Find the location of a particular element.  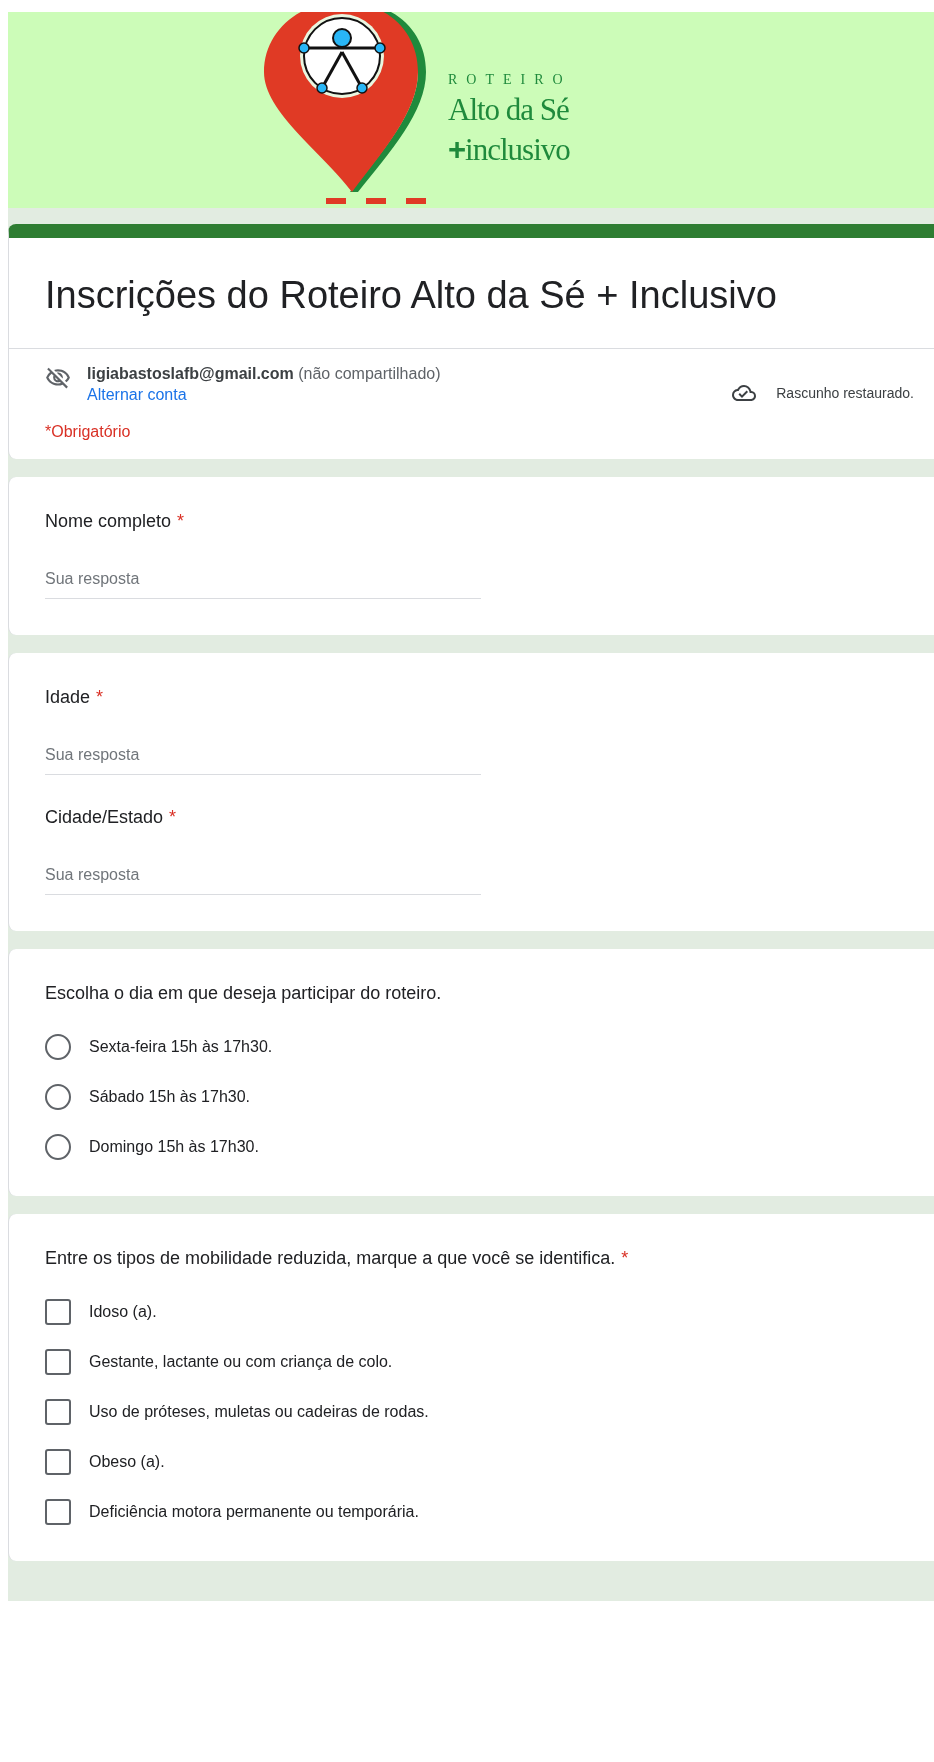

question-label: Escolha o dia em que deseja participar do roteiro. is located at coordinates (244, 993).